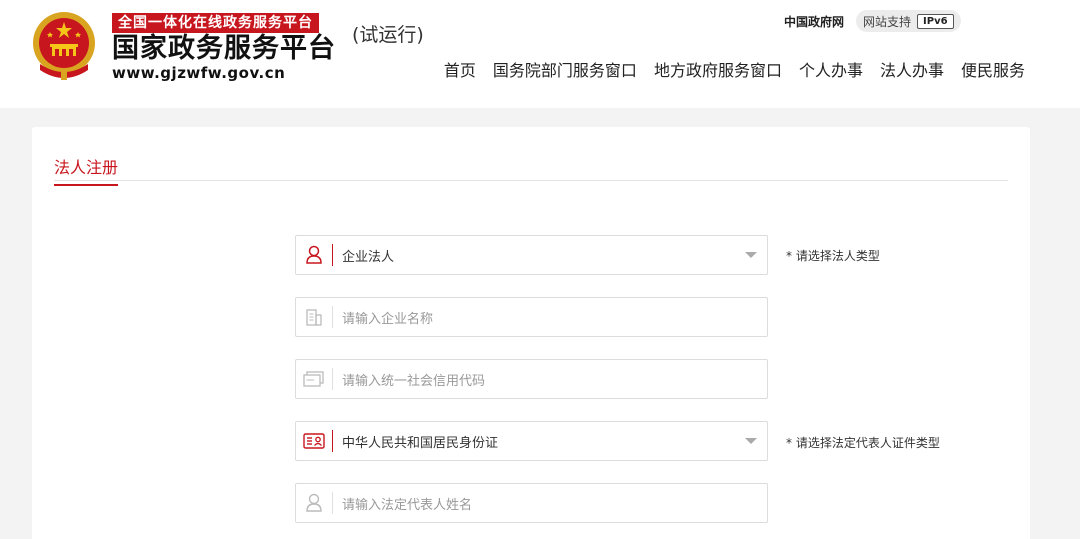 The height and width of the screenshot is (539, 1080). I want to click on support-label: 网站支持, so click(887, 21).